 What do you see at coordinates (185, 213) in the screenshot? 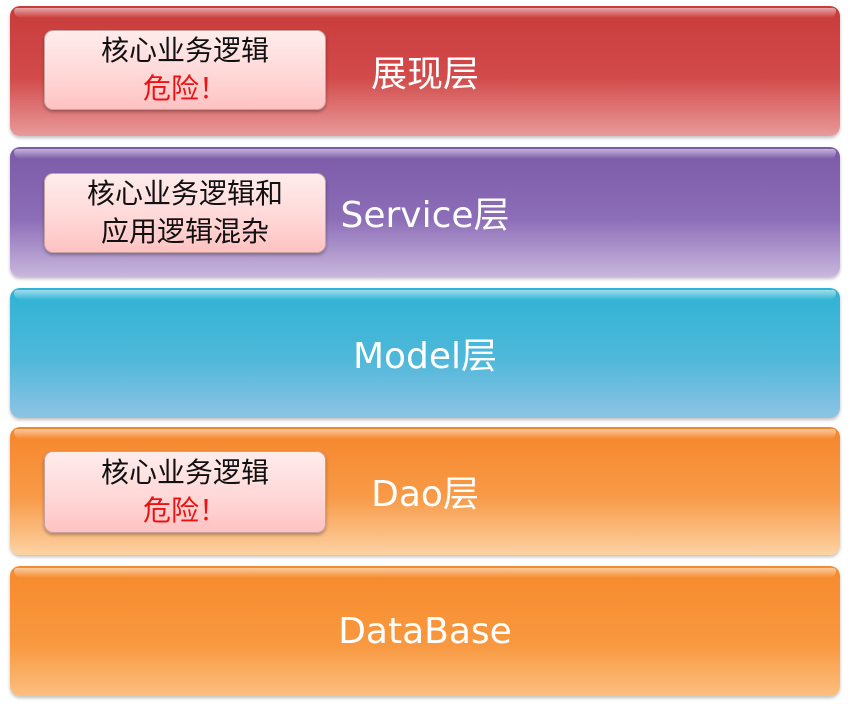
I see `service-layer-warning-note: 核心业务逻辑和 应用逻辑混杂` at bounding box center [185, 213].